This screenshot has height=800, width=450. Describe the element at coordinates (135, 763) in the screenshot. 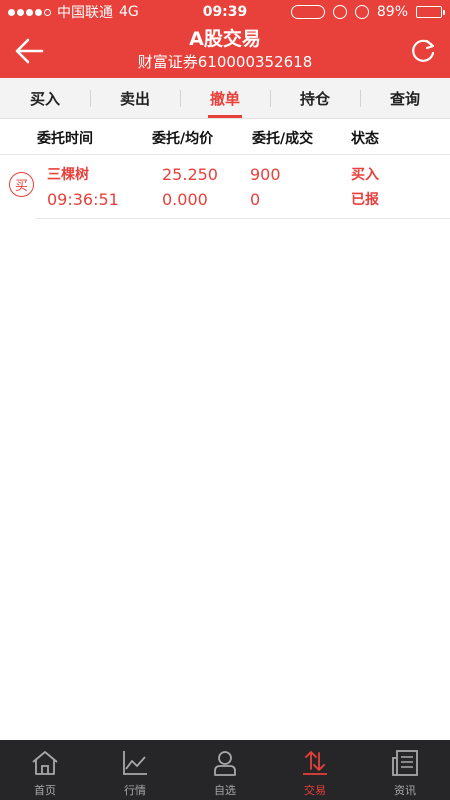

I see `chart-icon` at that location.